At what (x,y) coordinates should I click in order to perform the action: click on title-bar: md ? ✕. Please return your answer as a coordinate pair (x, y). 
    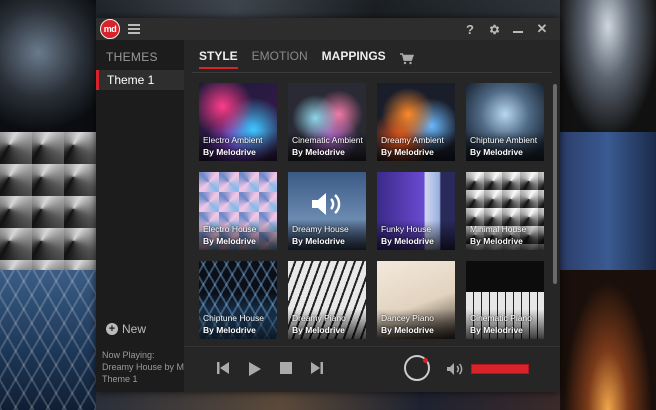
    Looking at the image, I should click on (328, 29).